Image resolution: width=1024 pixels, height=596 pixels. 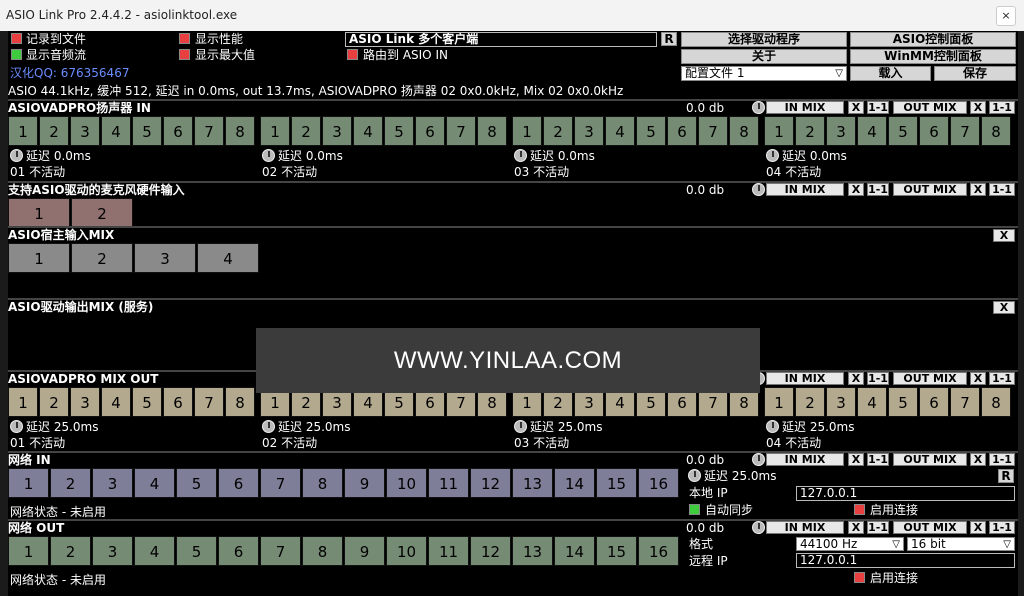 What do you see at coordinates (306, 131) in the screenshot?
I see `channel-button-2-2: 2` at bounding box center [306, 131].